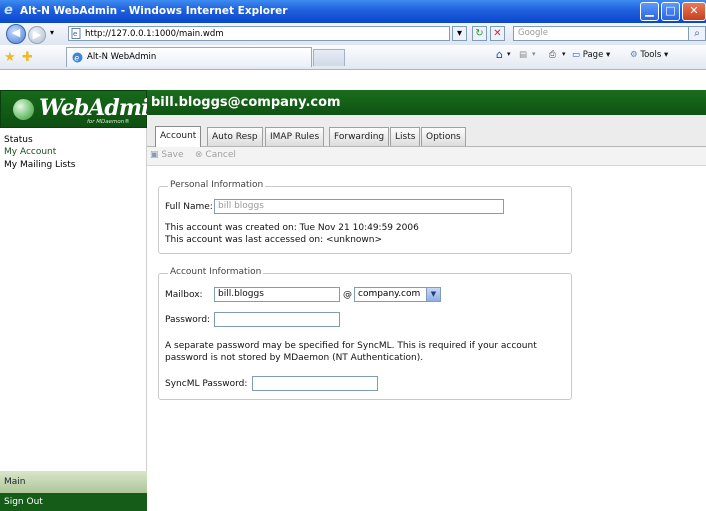  I want to click on maximize-button: □, so click(670, 11).